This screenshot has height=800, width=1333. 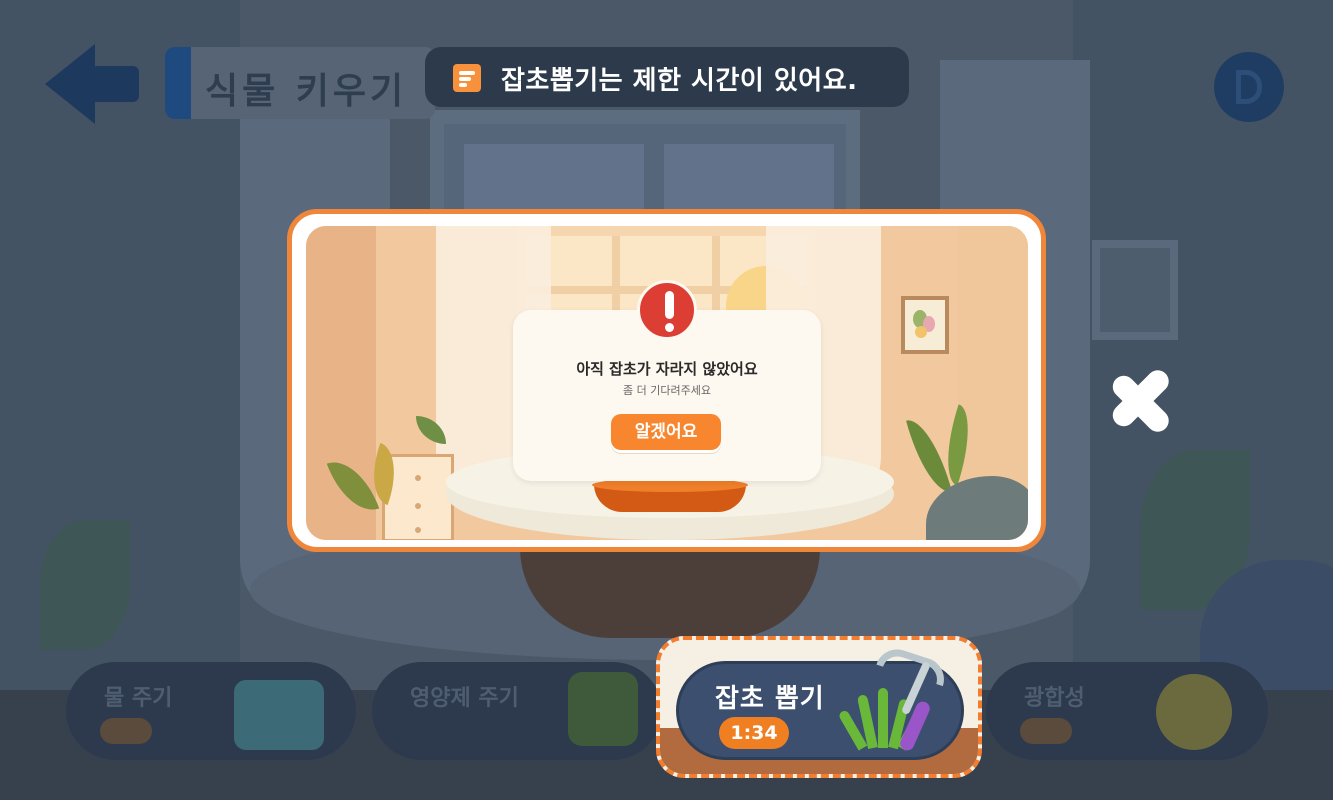 I want to click on memo-icon, so click(x=467, y=78).